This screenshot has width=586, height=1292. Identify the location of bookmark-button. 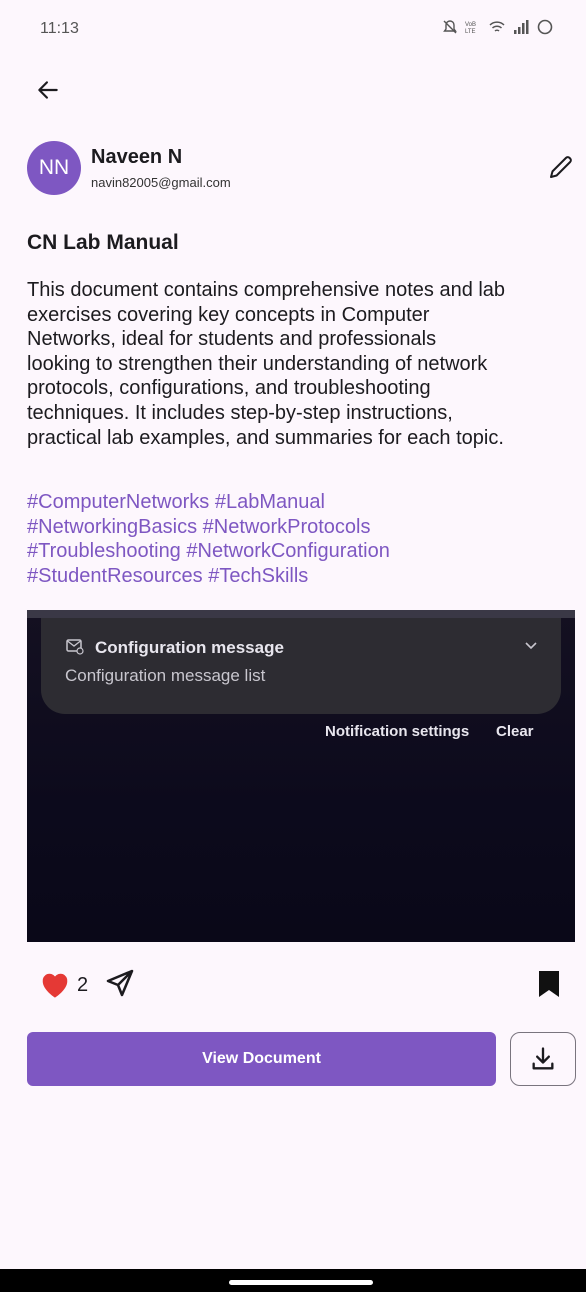
(549, 984).